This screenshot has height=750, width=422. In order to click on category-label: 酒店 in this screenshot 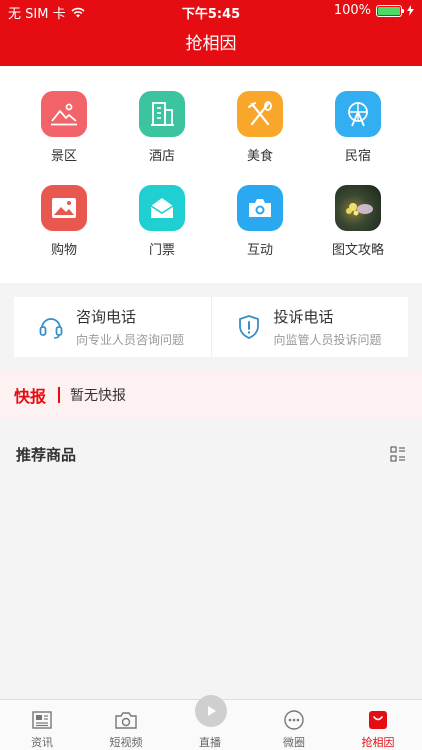, I will do `click(161, 156)`.